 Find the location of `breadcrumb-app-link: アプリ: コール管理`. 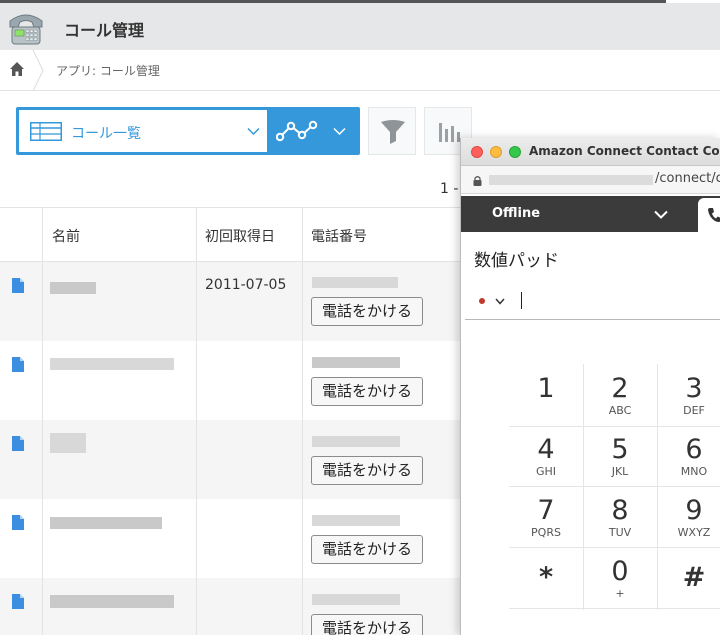

breadcrumb-app-link: アプリ: コール管理 is located at coordinates (108, 70).